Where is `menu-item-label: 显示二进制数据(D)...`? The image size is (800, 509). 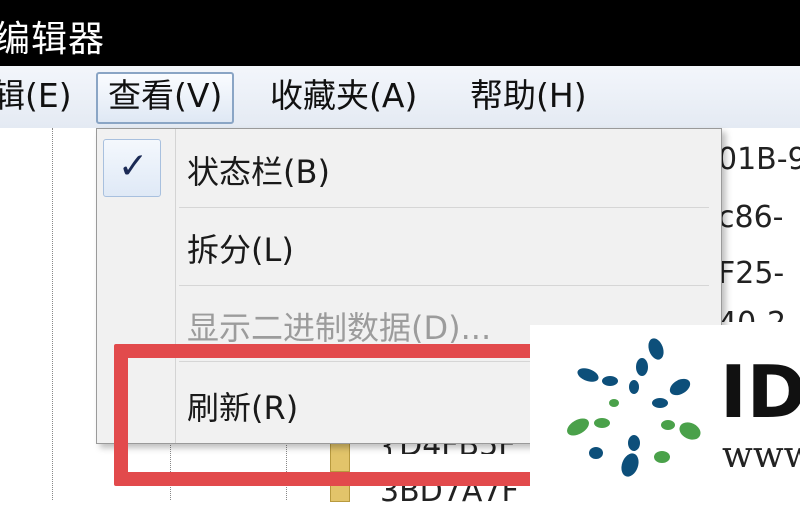
menu-item-label: 显示二进制数据(D)... is located at coordinates (339, 328).